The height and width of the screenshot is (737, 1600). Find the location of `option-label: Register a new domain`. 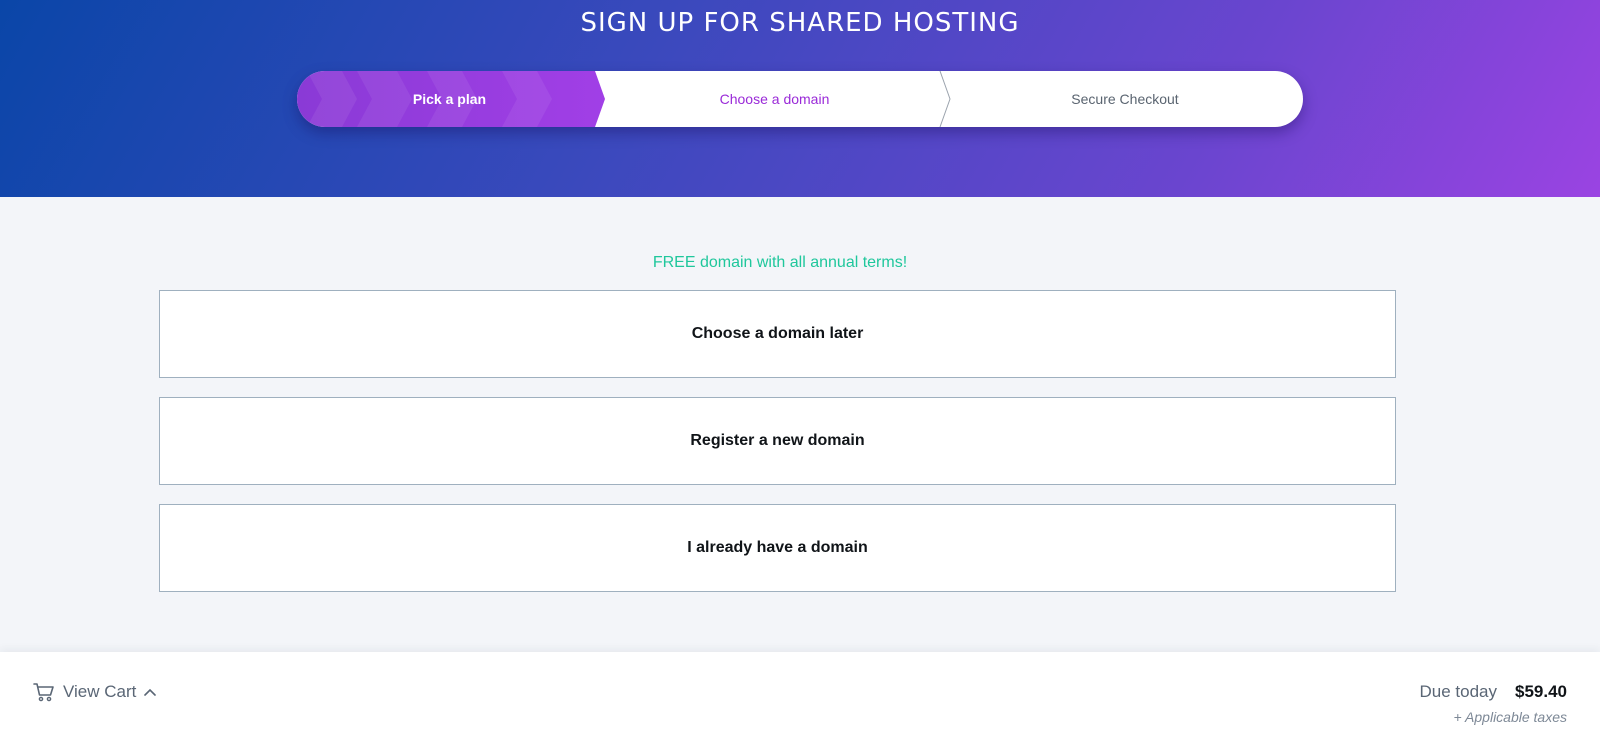

option-label: Register a new domain is located at coordinates (777, 440).